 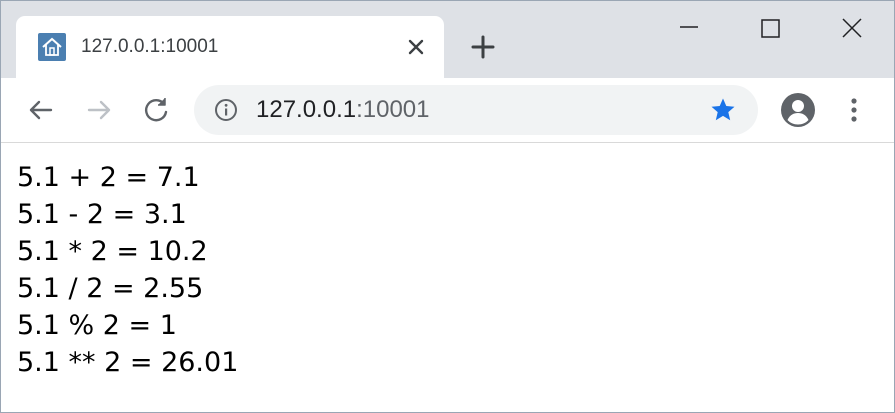 I want to click on info-icon, so click(x=226, y=110).